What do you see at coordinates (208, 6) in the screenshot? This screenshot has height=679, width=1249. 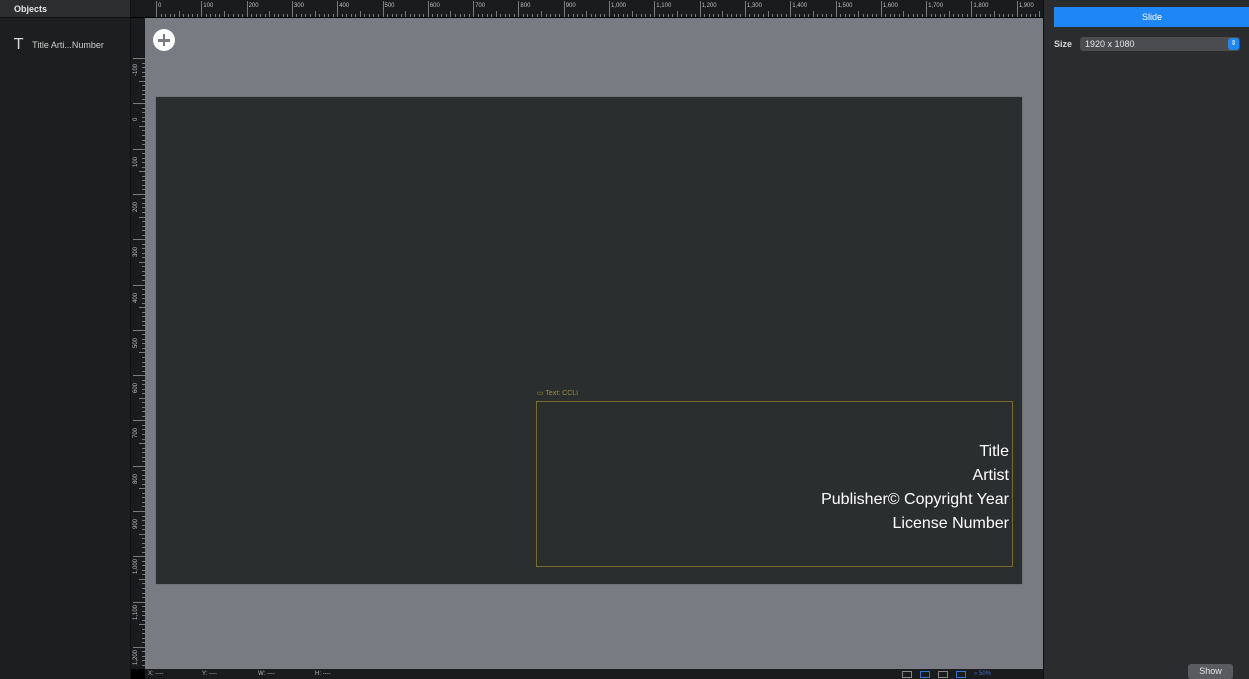 I see `ruler-label: 100` at bounding box center [208, 6].